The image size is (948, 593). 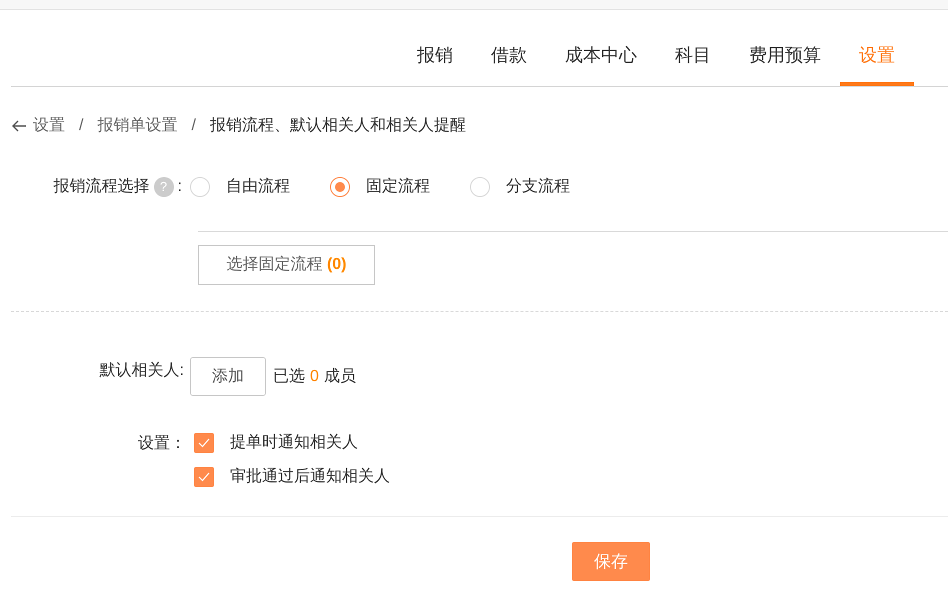 I want to click on field-label: 报销流程选择, so click(x=102, y=186).